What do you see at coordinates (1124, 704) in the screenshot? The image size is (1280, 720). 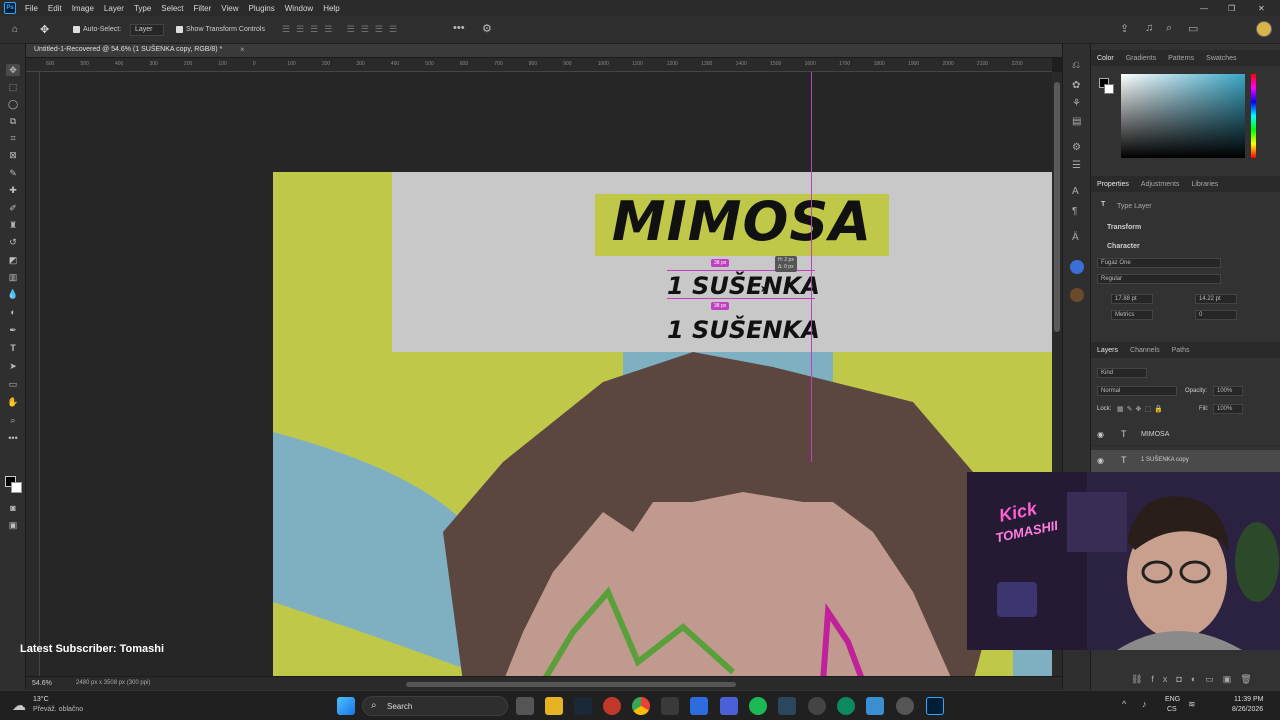 I see `tray-chevron-icon: ^` at bounding box center [1124, 704].